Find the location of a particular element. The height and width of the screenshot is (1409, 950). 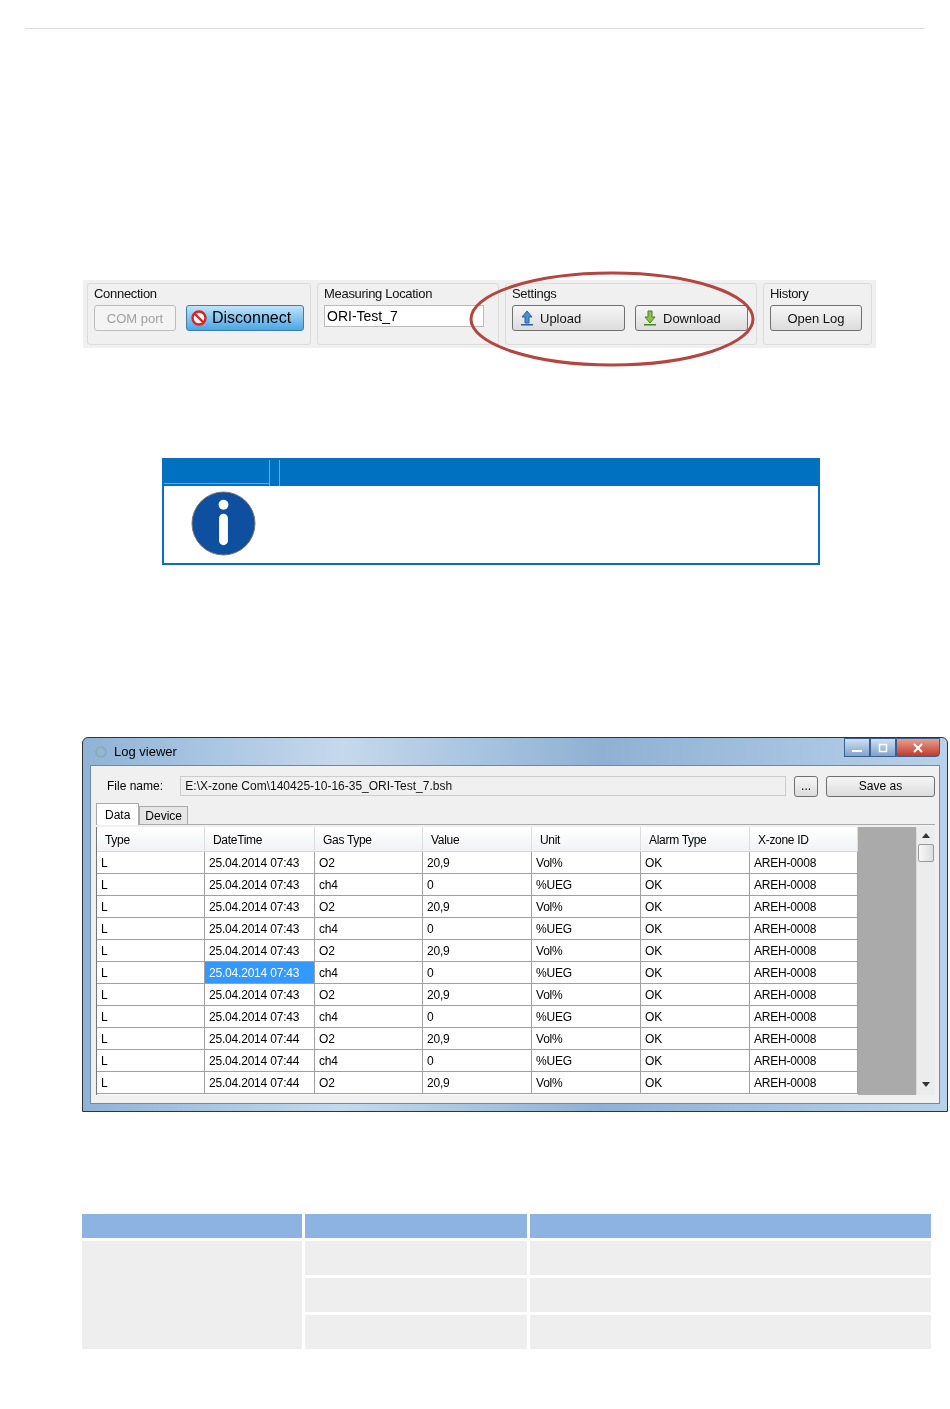

column-header: Unit is located at coordinates (586, 839).